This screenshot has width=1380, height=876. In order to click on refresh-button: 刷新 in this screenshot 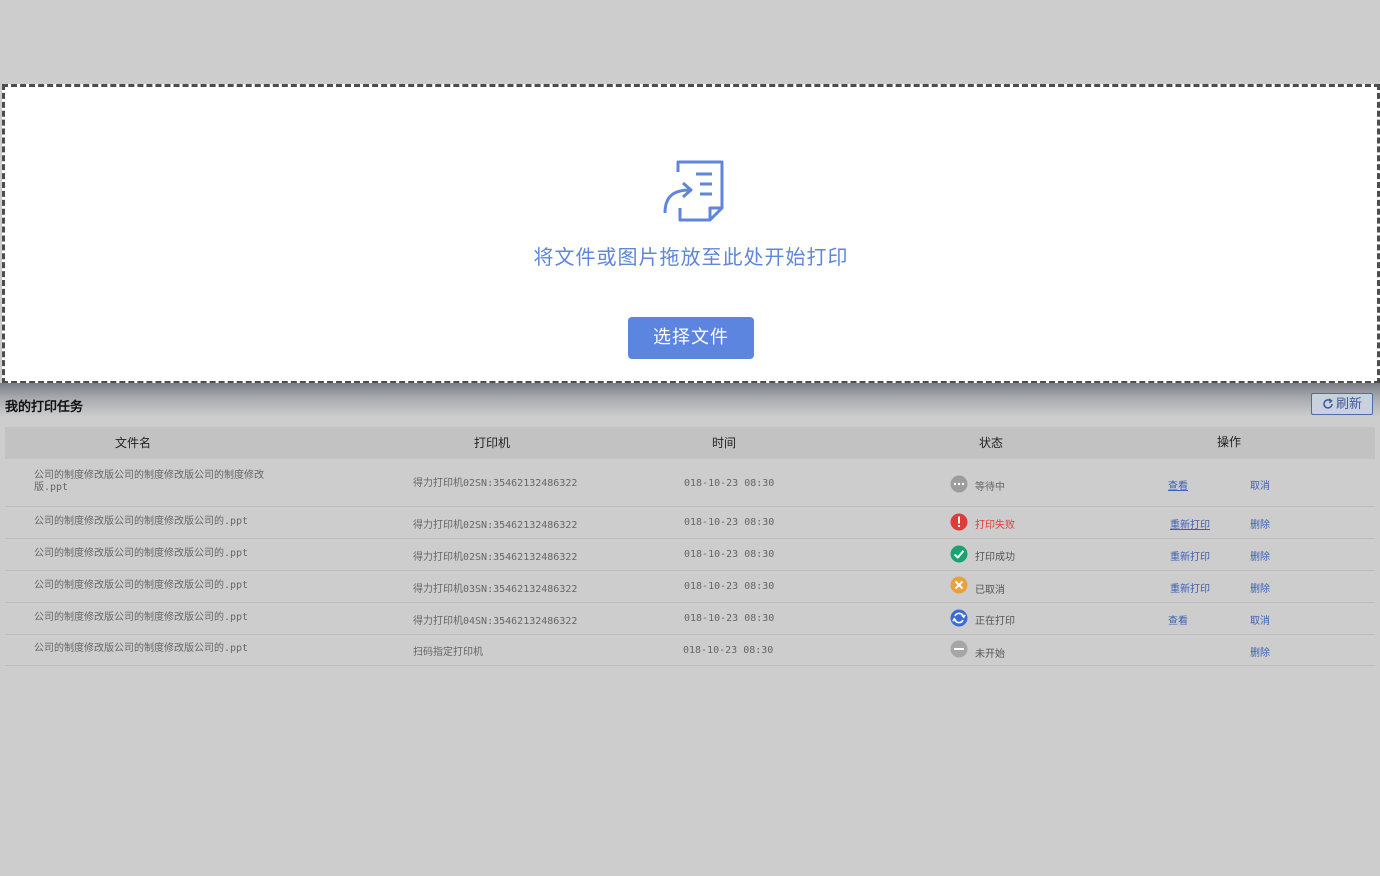, I will do `click(1342, 404)`.